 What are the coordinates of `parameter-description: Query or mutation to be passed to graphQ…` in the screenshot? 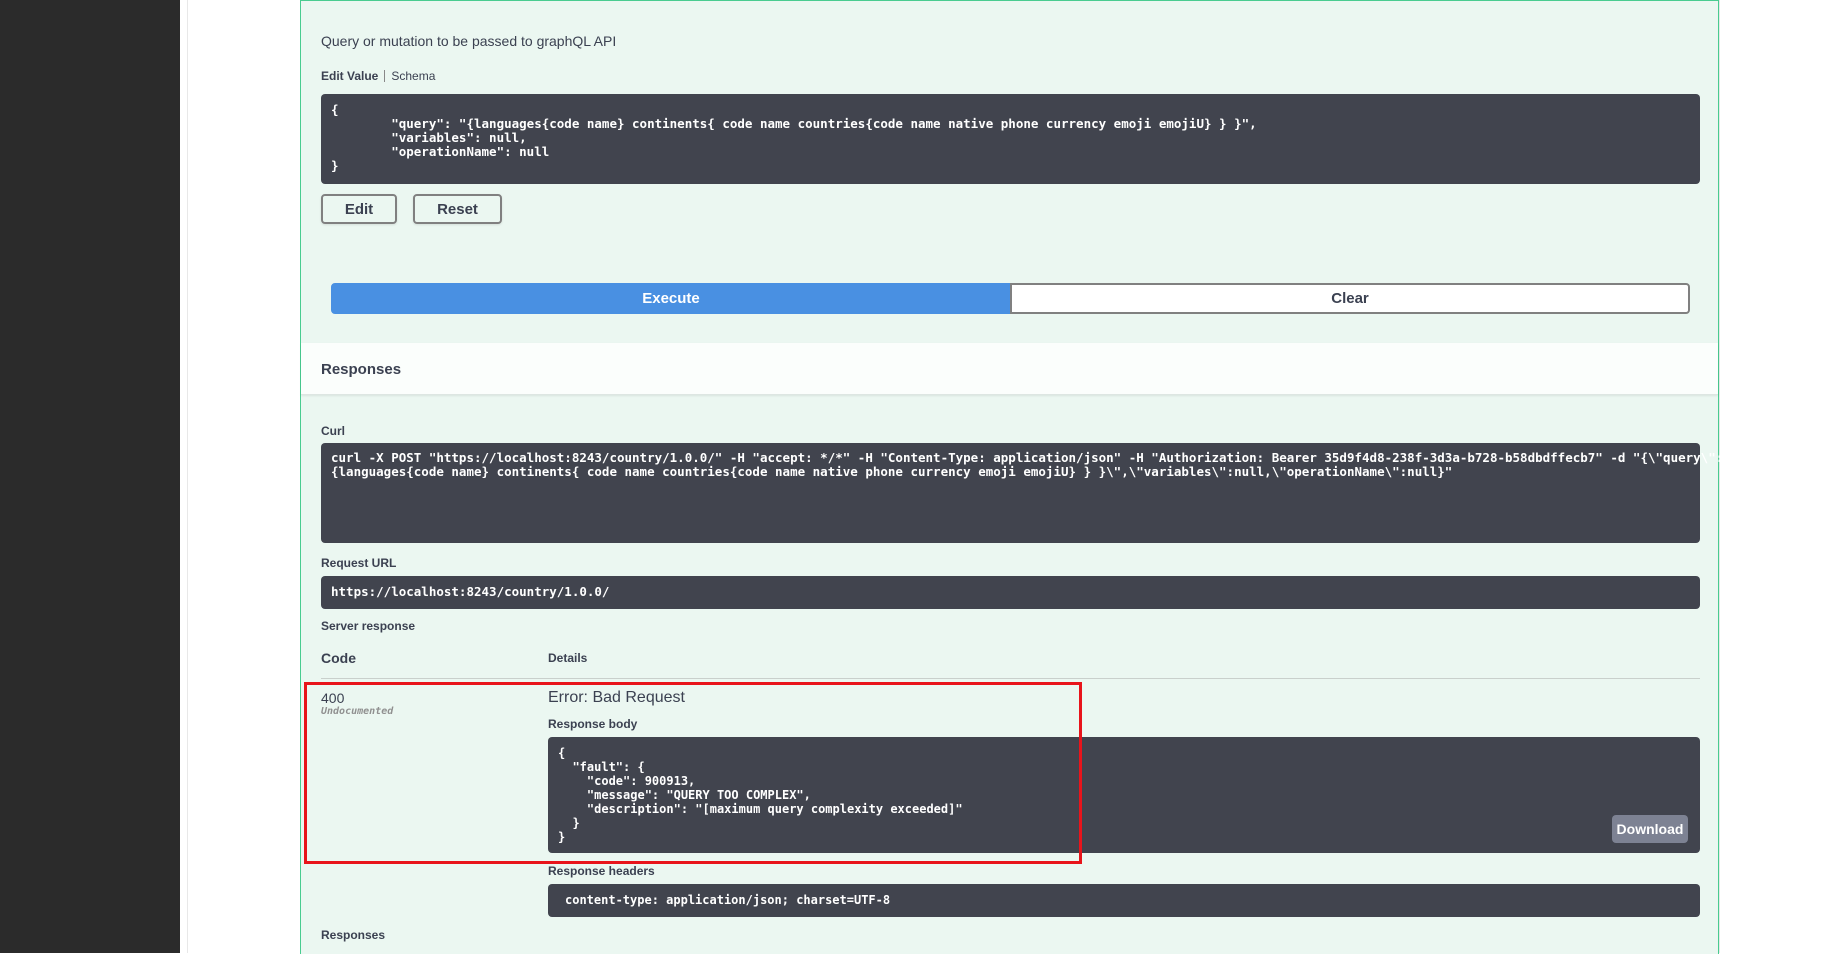 It's located at (469, 41).